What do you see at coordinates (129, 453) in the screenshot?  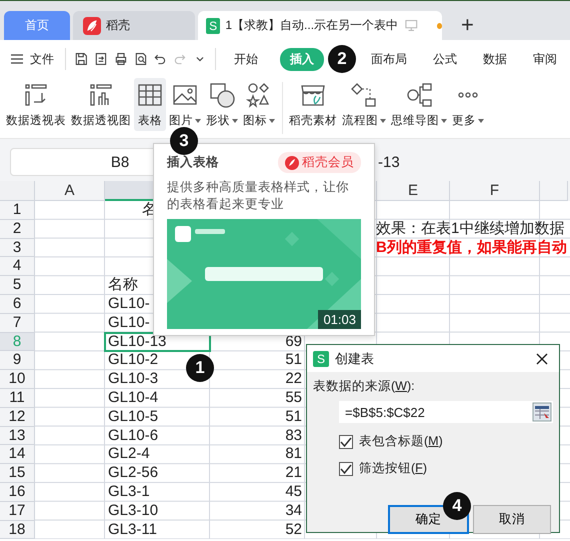 I see `table-cell: GL2-4` at bounding box center [129, 453].